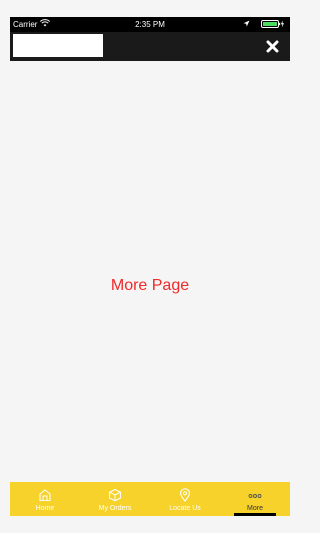 The height and width of the screenshot is (533, 320). Describe the element at coordinates (45, 508) in the screenshot. I see `tab-label: Home` at that location.